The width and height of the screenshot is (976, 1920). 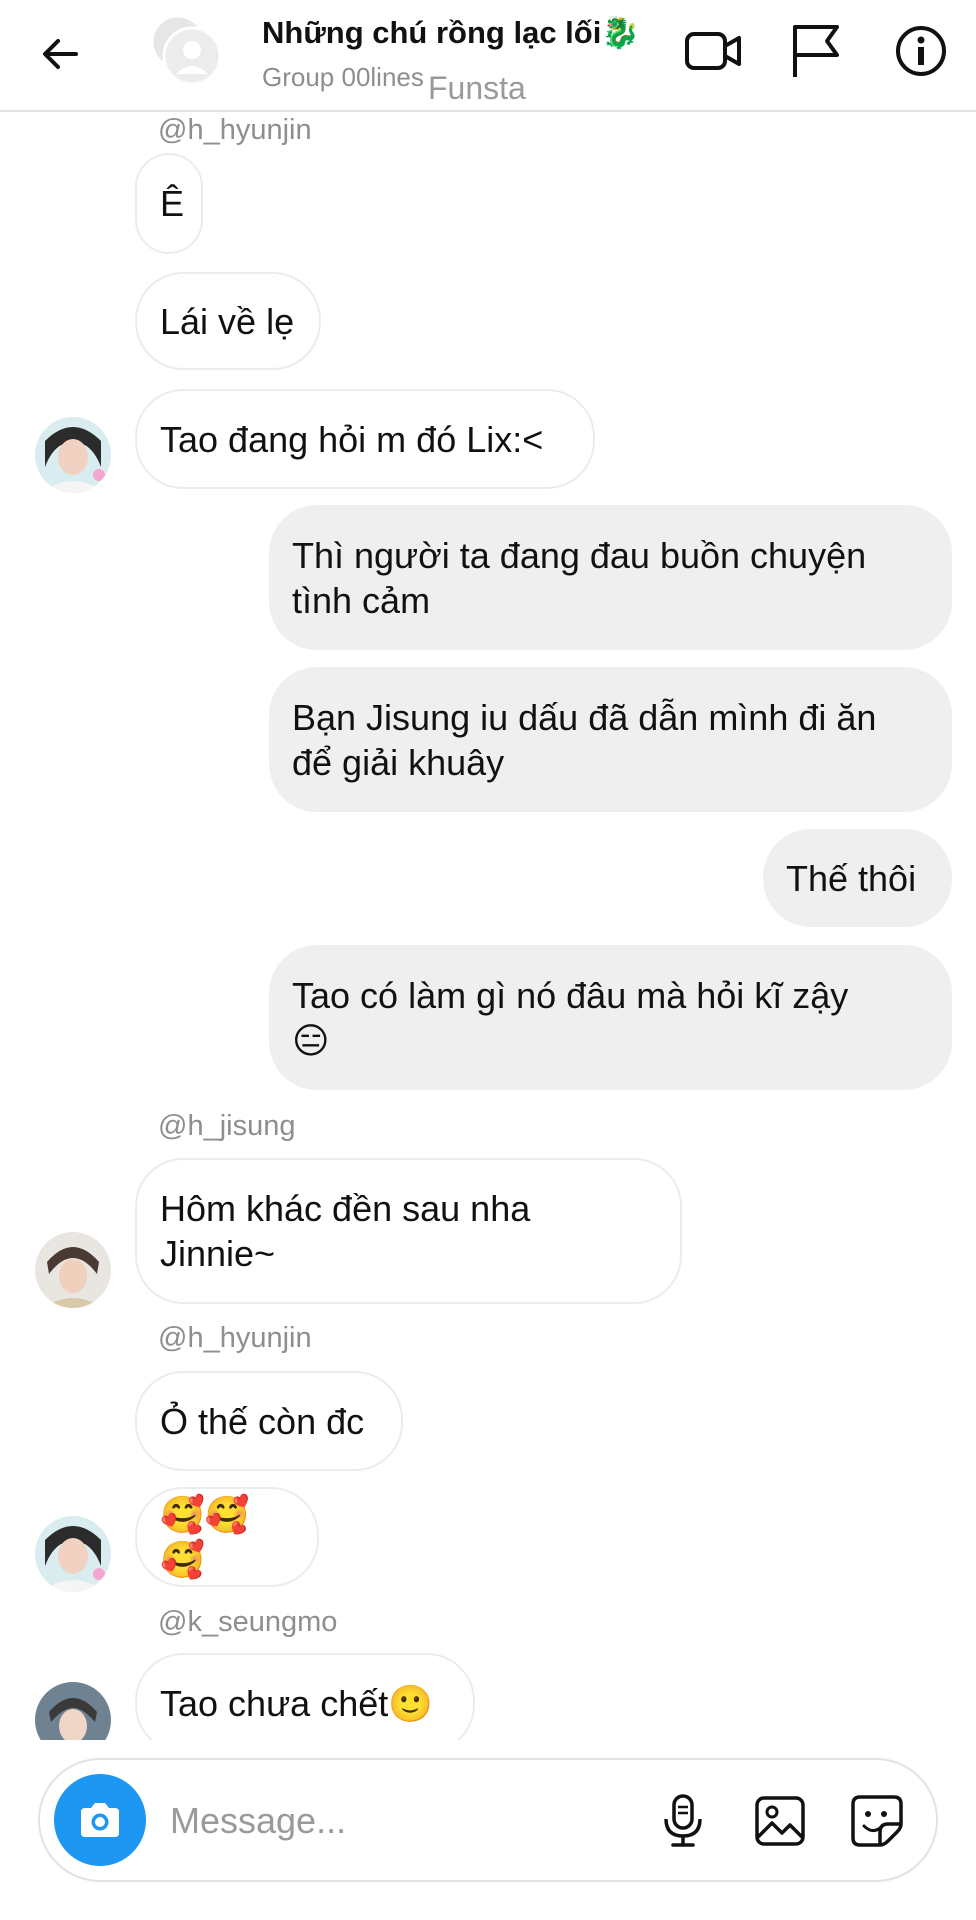 I want to click on sticker-button, so click(x=877, y=1821).